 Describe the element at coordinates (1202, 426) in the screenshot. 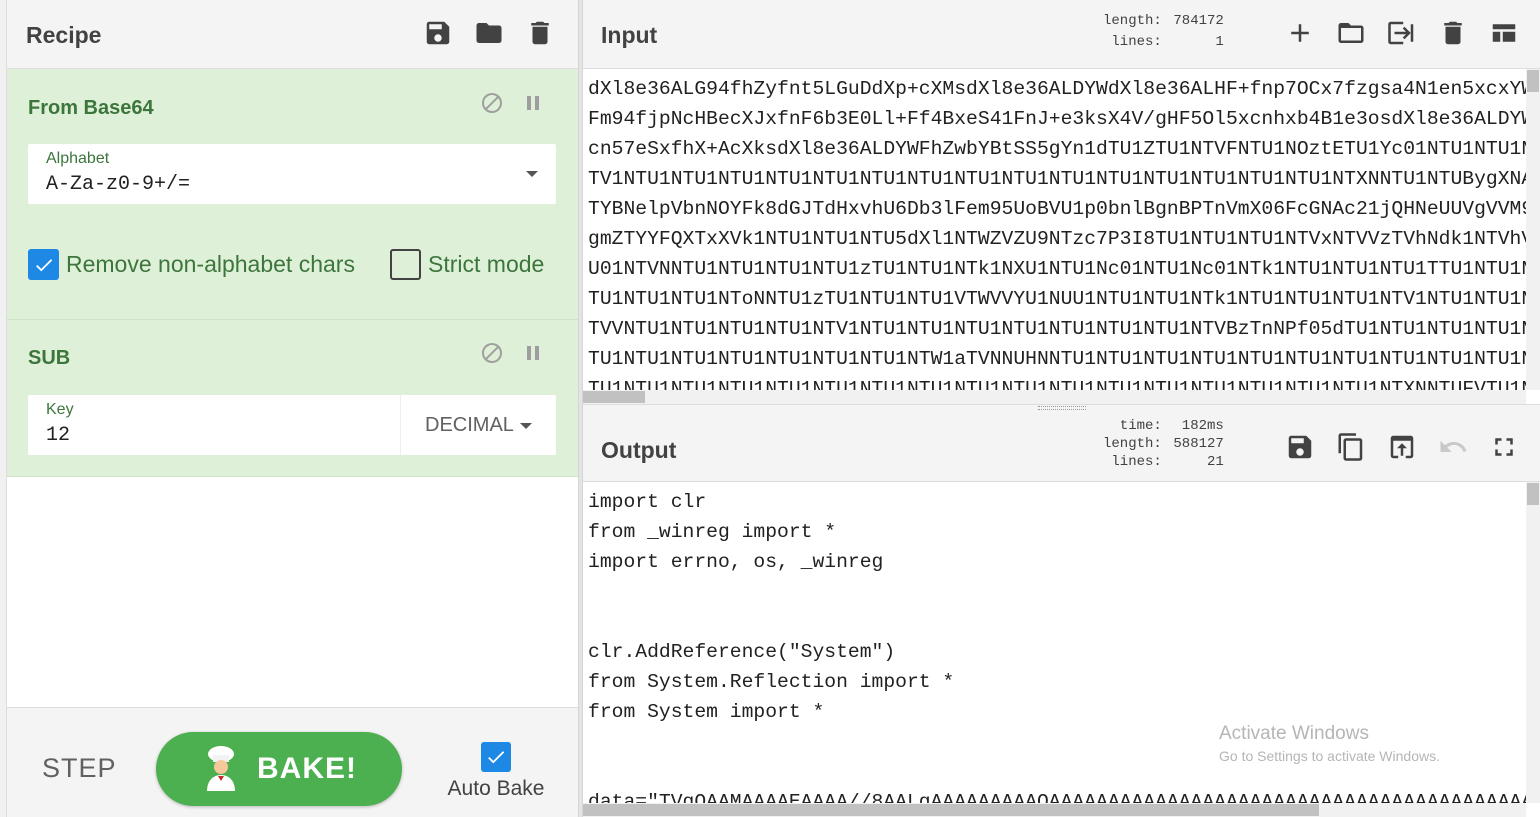

I see `output-time: 182ms` at that location.